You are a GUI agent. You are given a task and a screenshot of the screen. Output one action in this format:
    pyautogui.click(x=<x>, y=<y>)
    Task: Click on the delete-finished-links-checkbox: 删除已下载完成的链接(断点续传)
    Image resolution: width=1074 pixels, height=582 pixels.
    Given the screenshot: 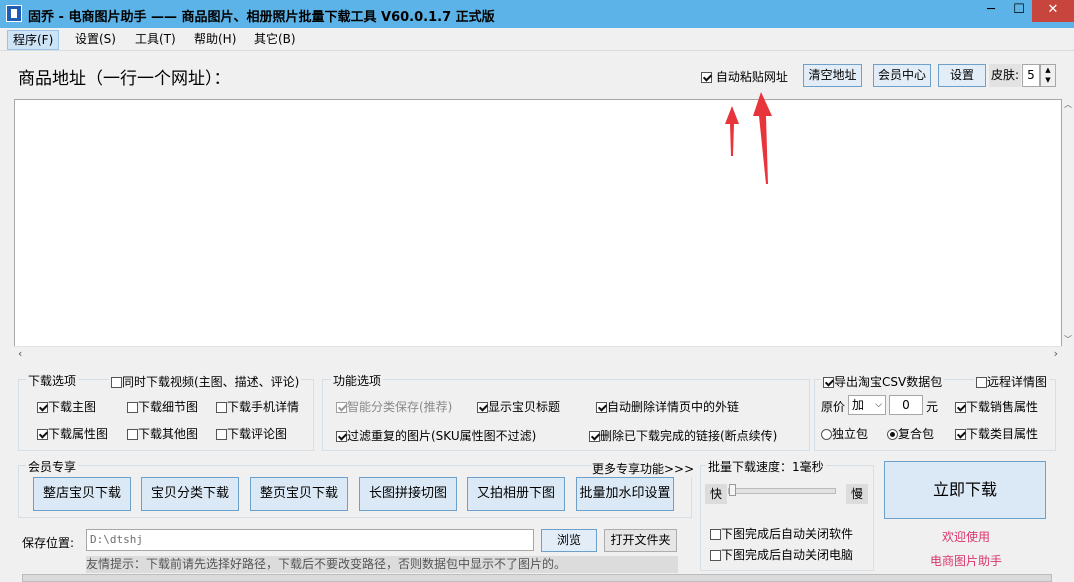 What is the action you would take?
    pyautogui.click(x=683, y=435)
    